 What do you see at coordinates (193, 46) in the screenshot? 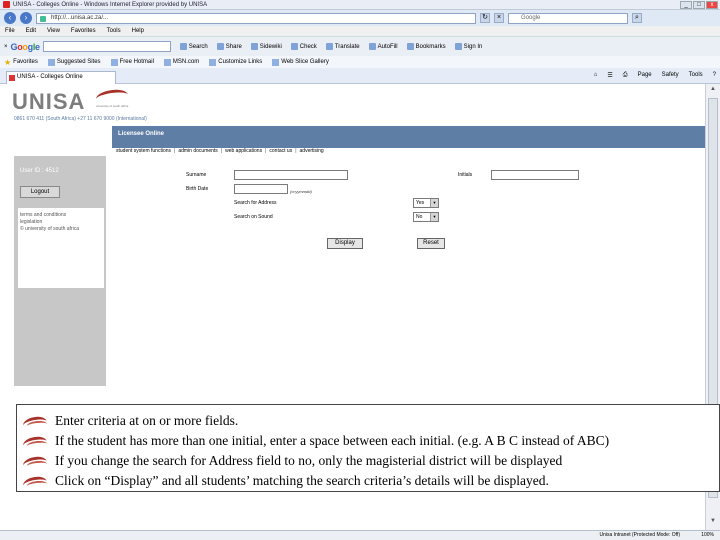
I see `google-search-button: Search` at bounding box center [193, 46].